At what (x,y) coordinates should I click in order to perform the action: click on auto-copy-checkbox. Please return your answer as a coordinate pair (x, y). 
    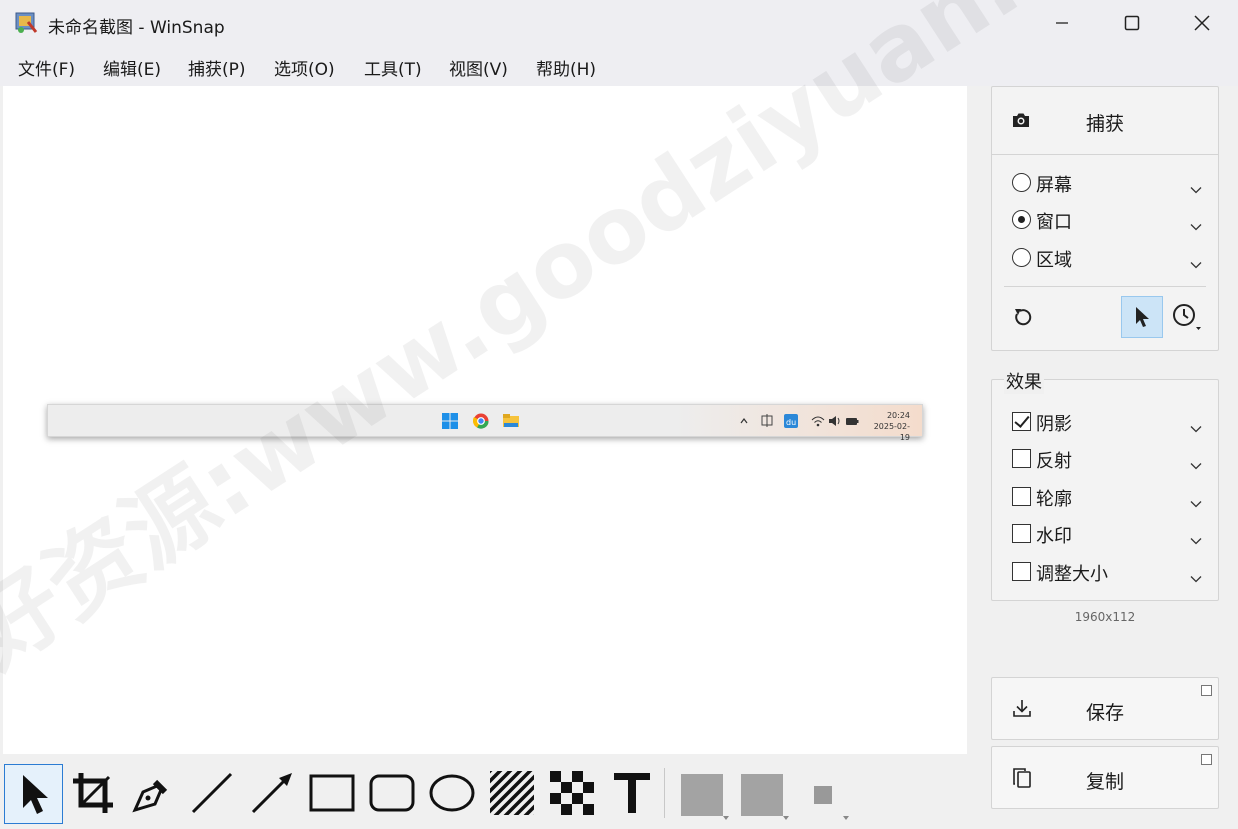
    Looking at the image, I should click on (1206, 759).